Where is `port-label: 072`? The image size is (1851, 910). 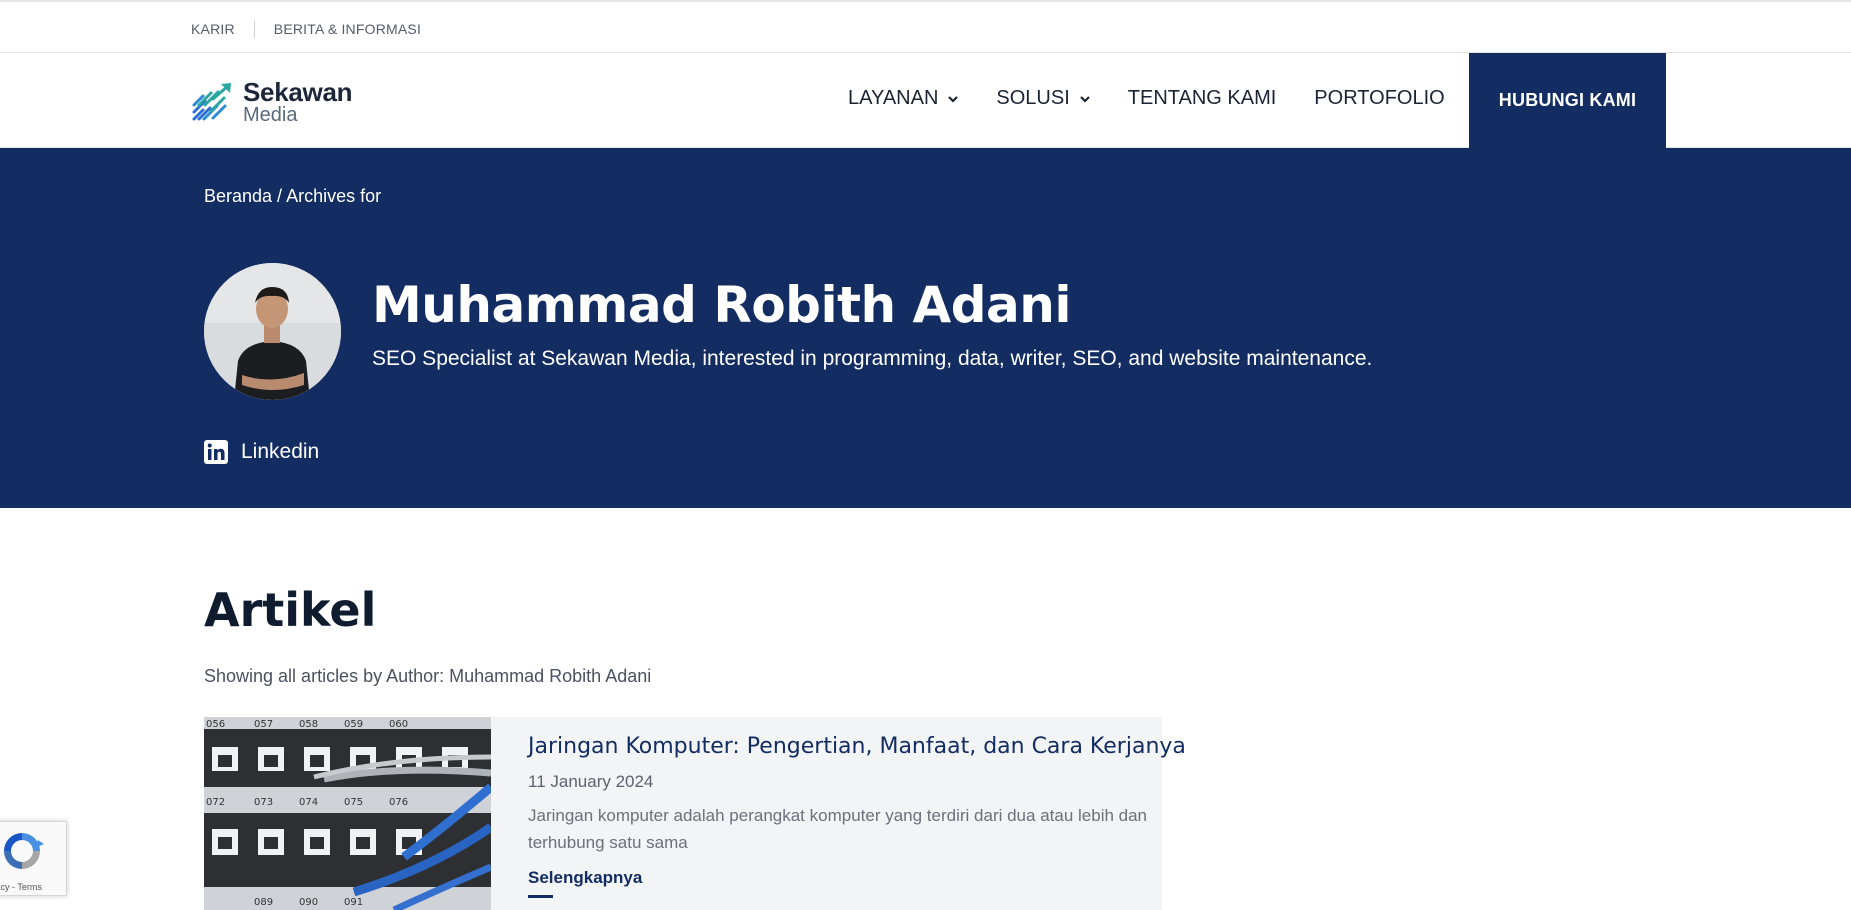 port-label: 072 is located at coordinates (215, 802).